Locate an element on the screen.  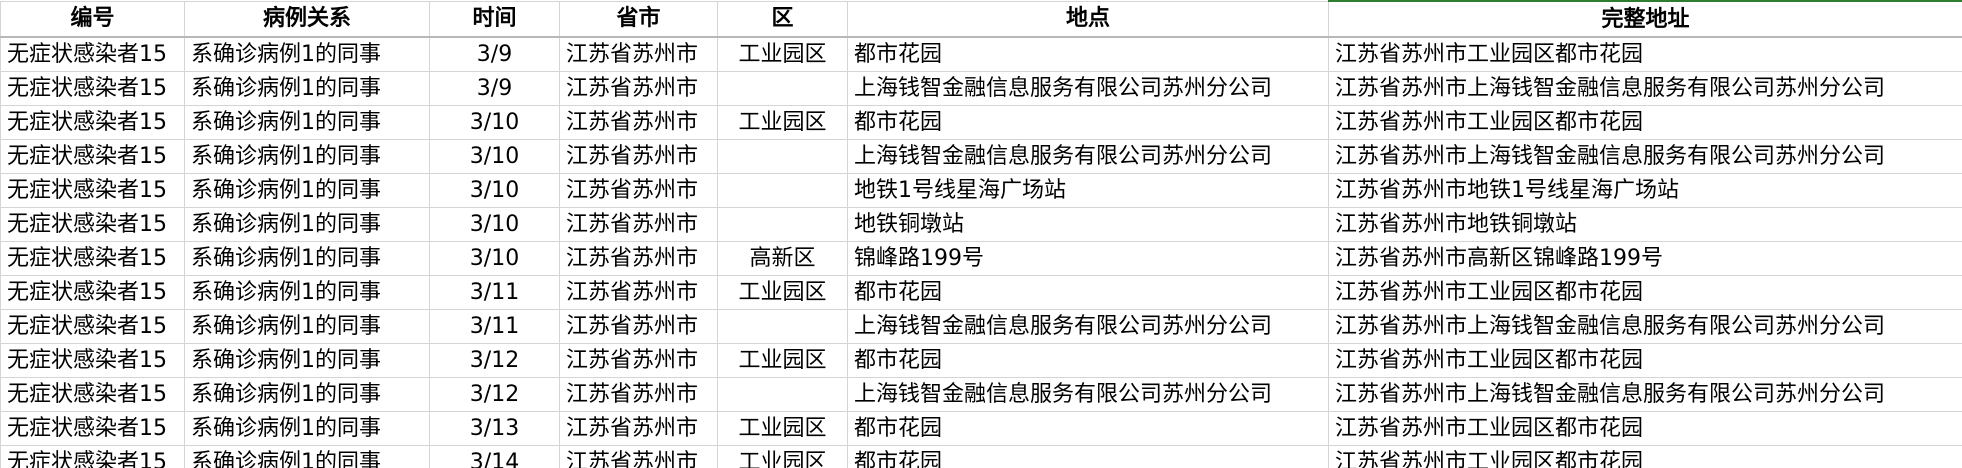
header-cell-id: 编号 is located at coordinates (92, 19).